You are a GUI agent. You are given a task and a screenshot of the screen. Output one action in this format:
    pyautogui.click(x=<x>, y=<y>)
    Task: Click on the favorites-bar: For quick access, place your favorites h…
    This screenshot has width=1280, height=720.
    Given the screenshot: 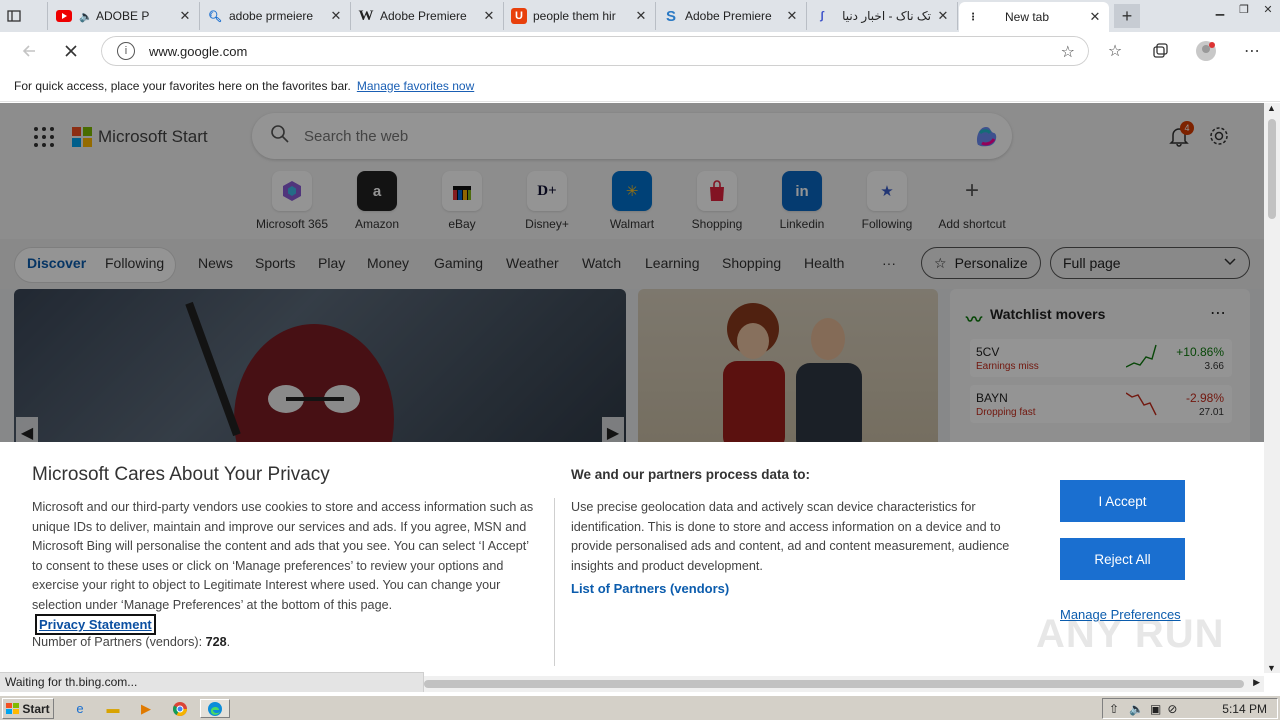 What is the action you would take?
    pyautogui.click(x=640, y=86)
    